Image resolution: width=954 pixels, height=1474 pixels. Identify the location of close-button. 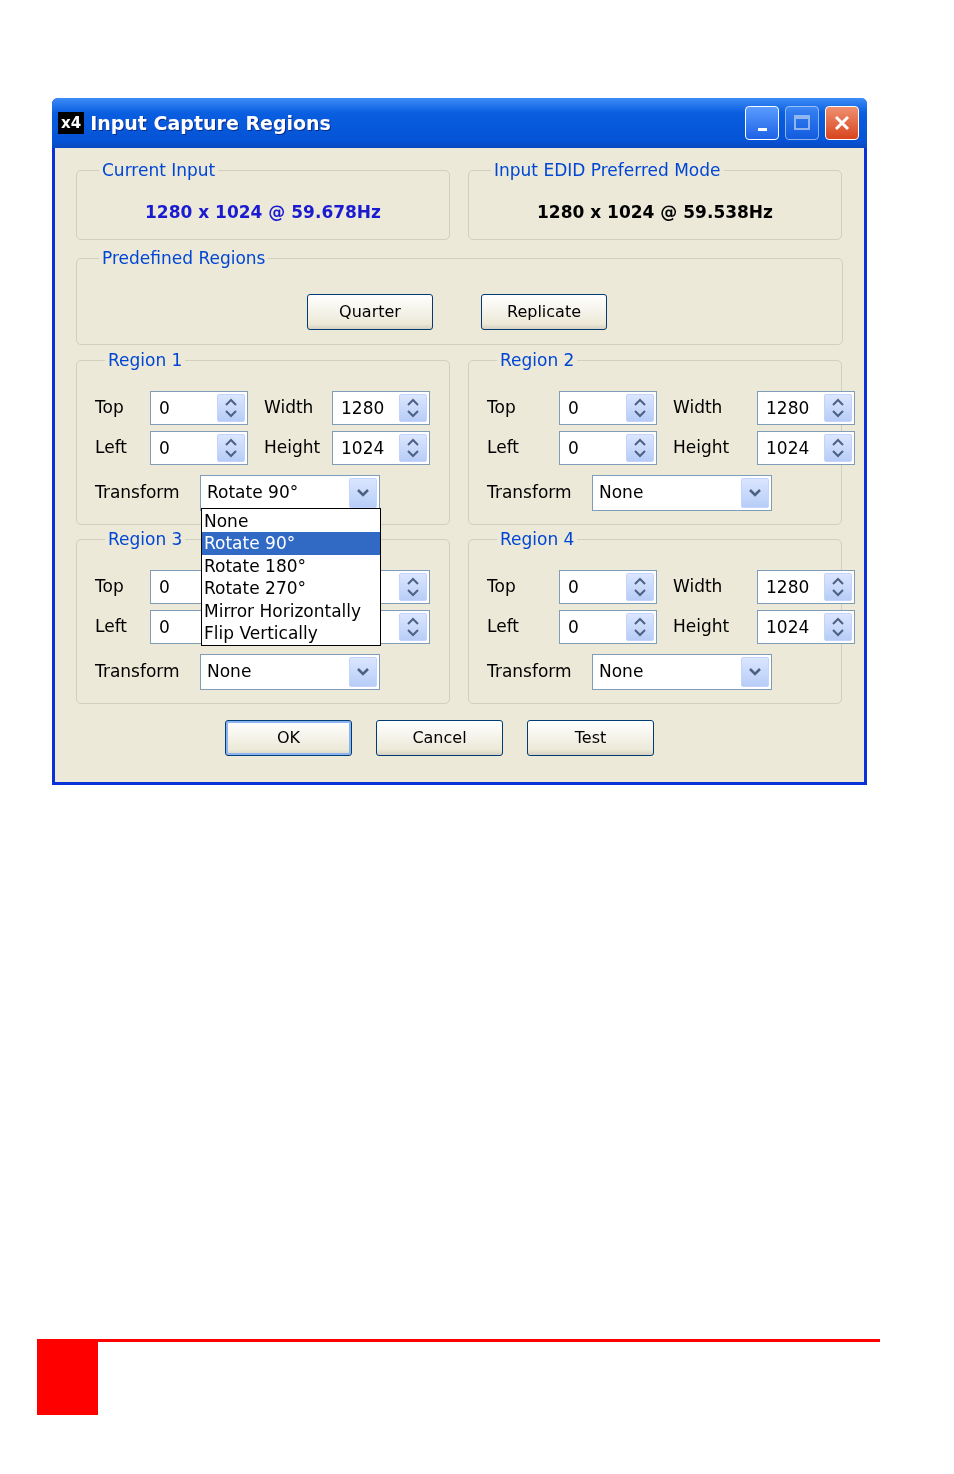
(842, 123).